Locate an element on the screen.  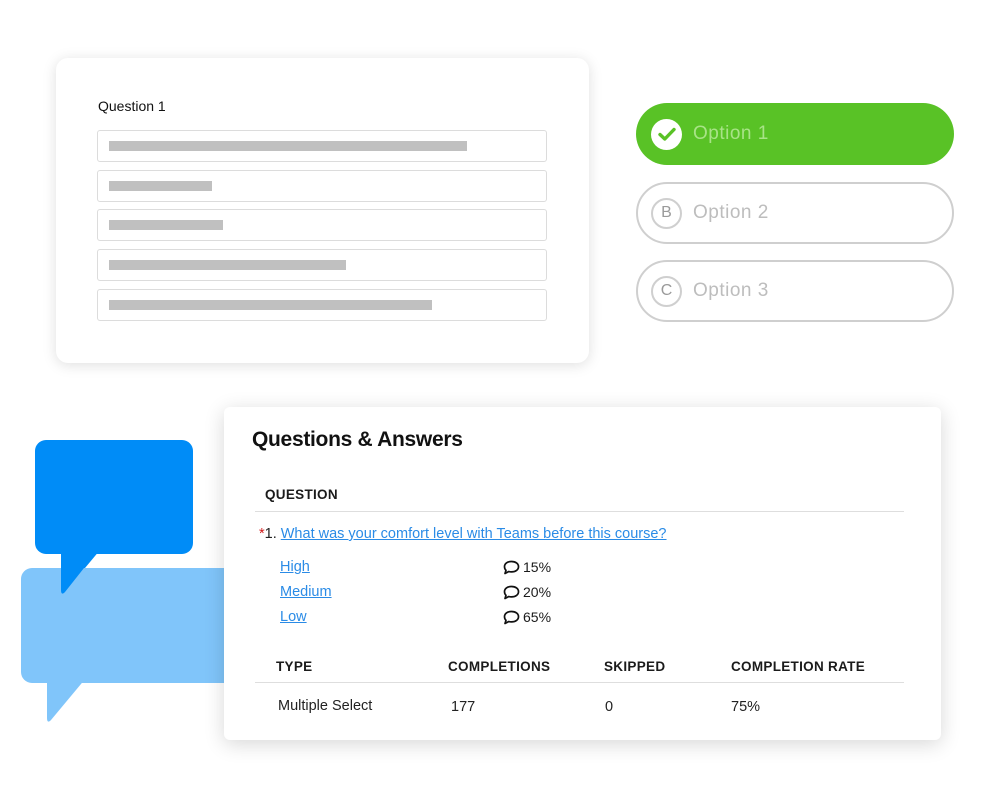
completion-rate-column-header: COMPLETION RATE is located at coordinates (798, 666).